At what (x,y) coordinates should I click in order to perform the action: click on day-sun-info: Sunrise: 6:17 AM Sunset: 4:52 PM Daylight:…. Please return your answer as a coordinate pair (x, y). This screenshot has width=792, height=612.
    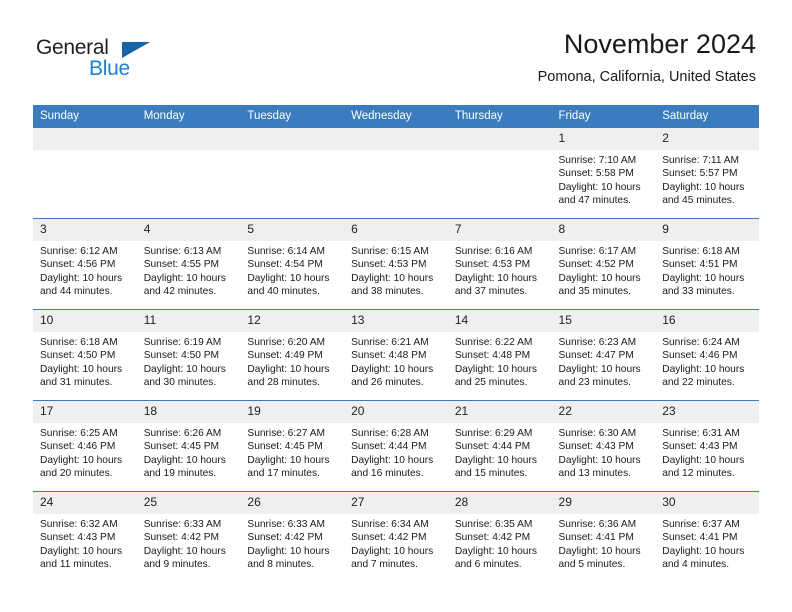
    Looking at the image, I should click on (604, 270).